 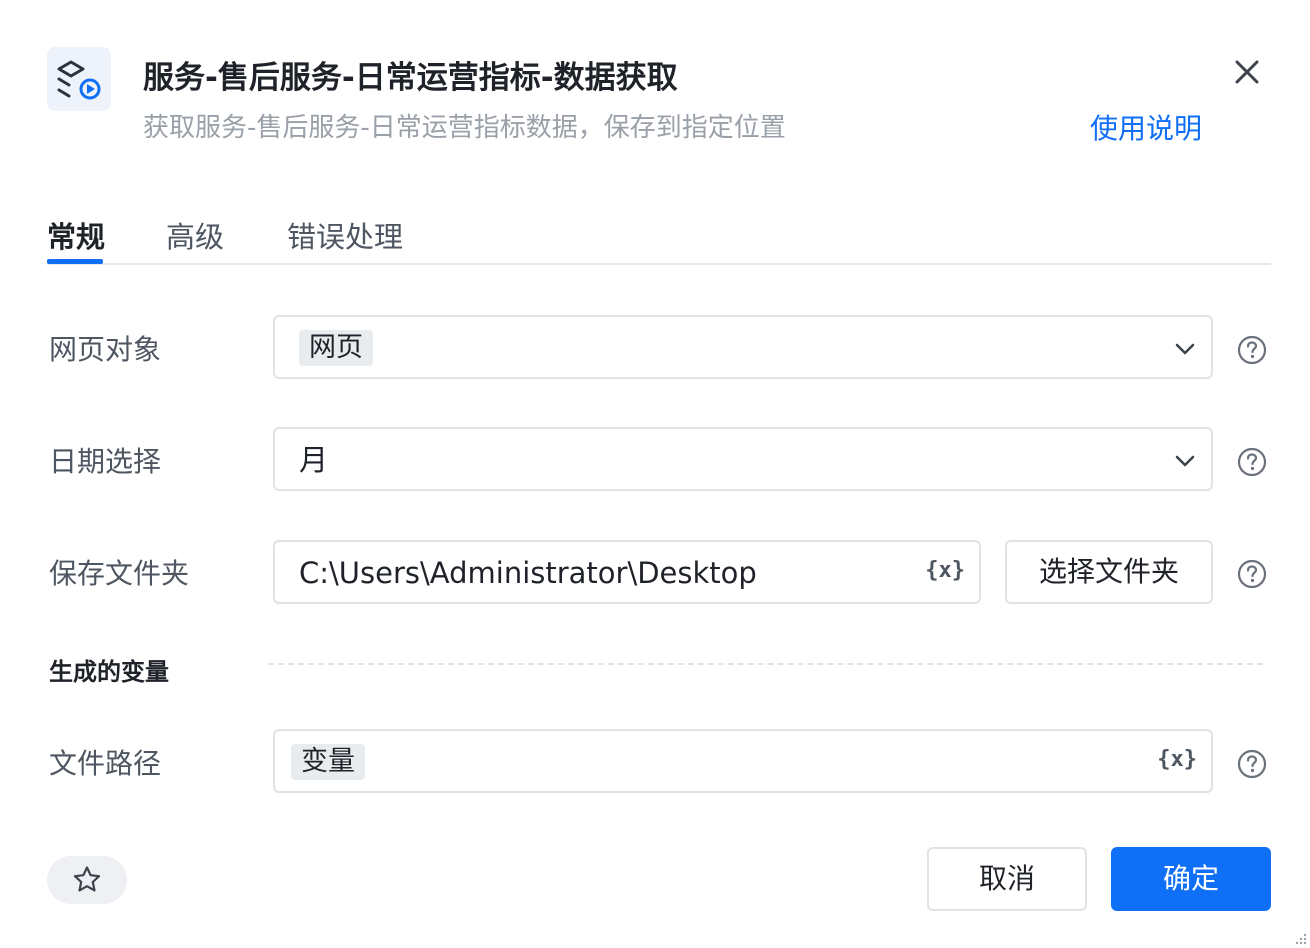 I want to click on tab-error-handling: 错误处理, so click(x=345, y=235).